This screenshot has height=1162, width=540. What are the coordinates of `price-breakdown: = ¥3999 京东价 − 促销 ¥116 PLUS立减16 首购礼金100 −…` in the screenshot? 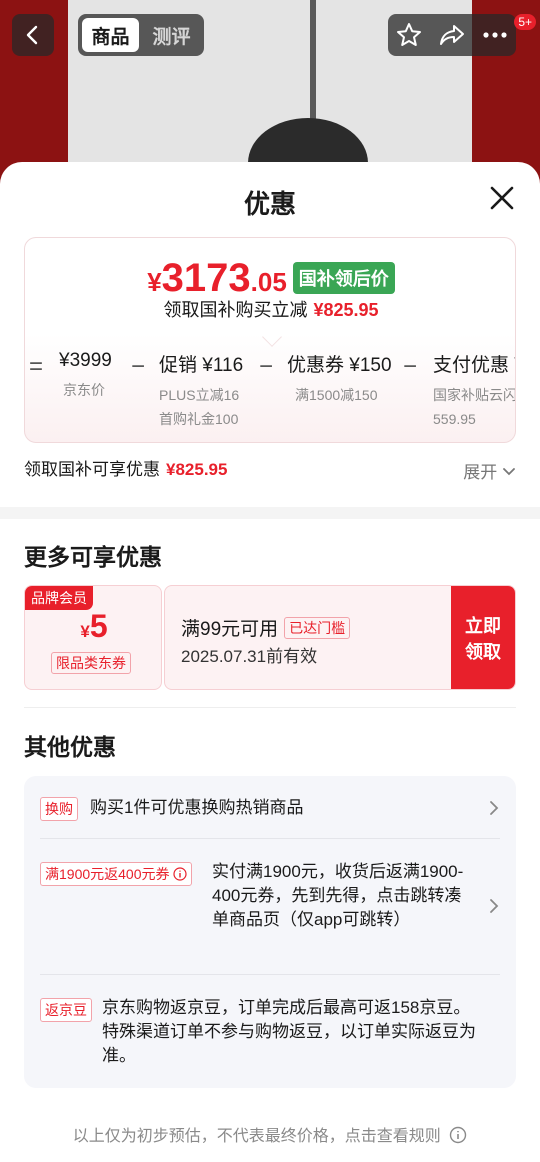 It's located at (270, 395).